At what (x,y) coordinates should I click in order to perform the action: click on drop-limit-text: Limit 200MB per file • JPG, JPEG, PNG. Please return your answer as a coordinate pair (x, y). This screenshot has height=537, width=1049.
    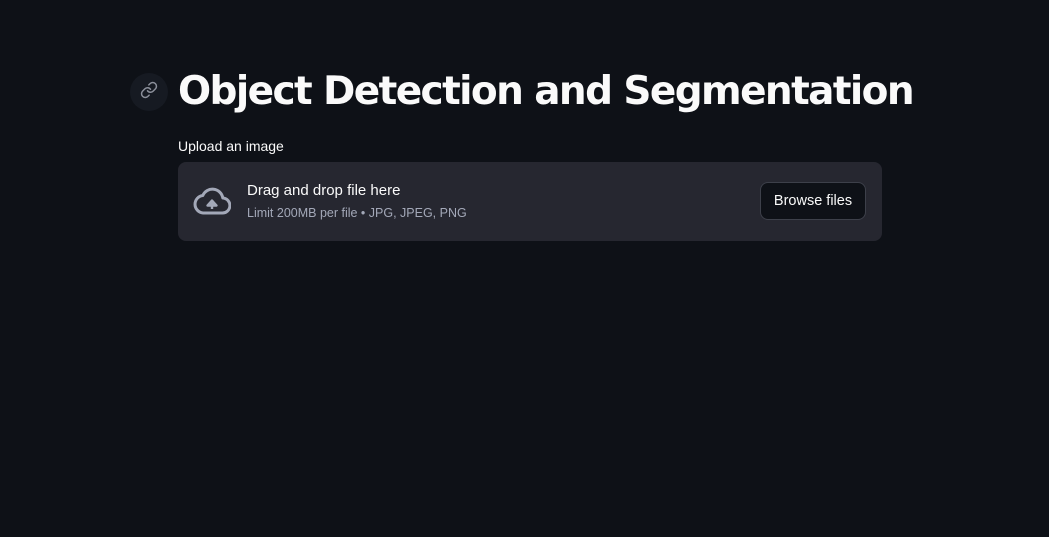
    Looking at the image, I should click on (357, 213).